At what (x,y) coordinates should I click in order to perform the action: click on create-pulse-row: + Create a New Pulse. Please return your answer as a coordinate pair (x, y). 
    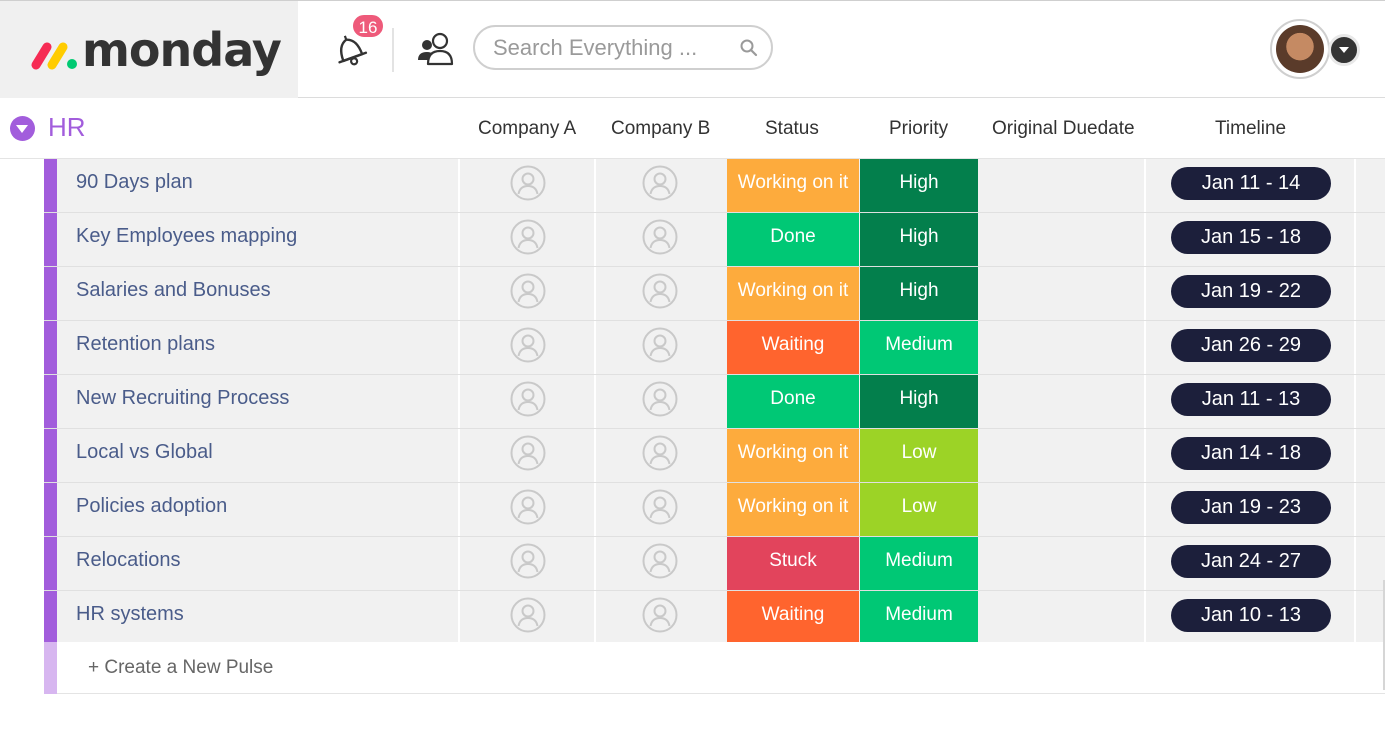
    Looking at the image, I should click on (714, 668).